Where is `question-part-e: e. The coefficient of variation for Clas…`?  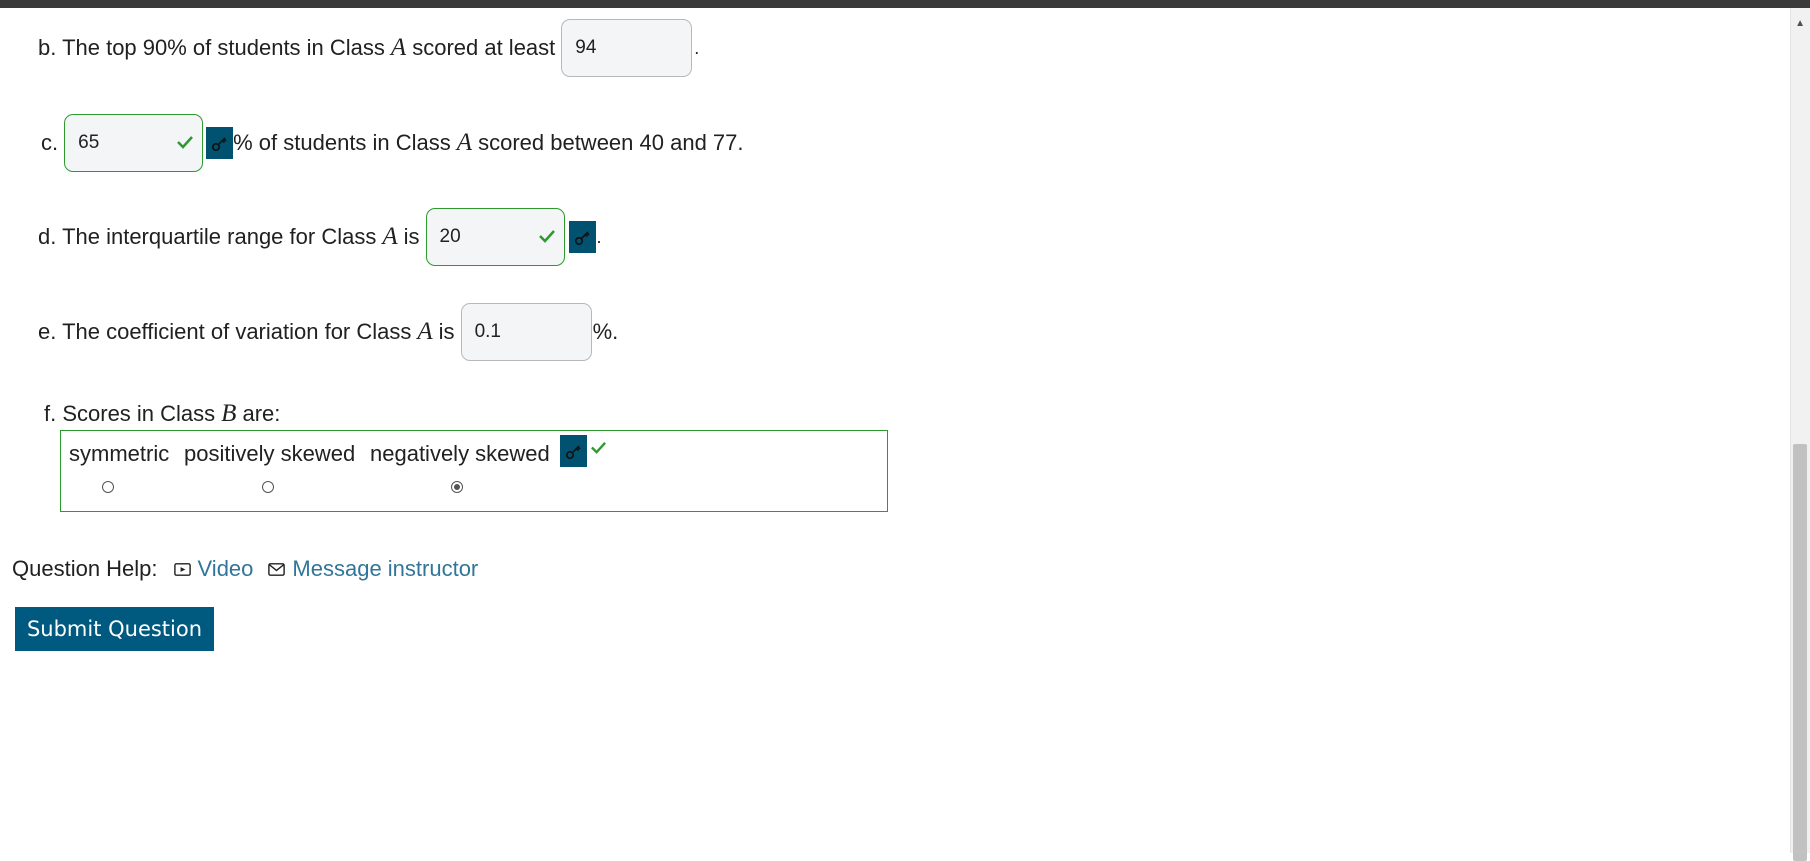 question-part-e: e. The coefficient of variation for Clas… is located at coordinates (328, 332).